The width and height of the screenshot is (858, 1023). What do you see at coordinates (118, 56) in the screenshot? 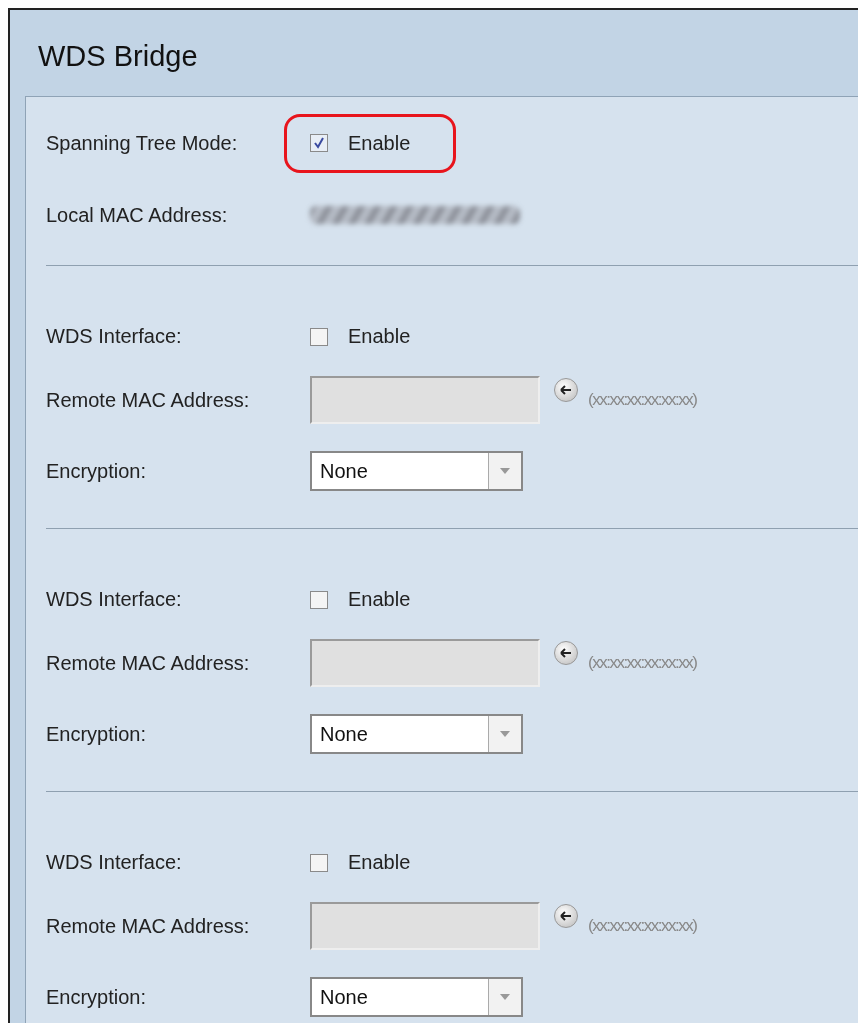
I see `page-title: WDS Bridge` at bounding box center [118, 56].